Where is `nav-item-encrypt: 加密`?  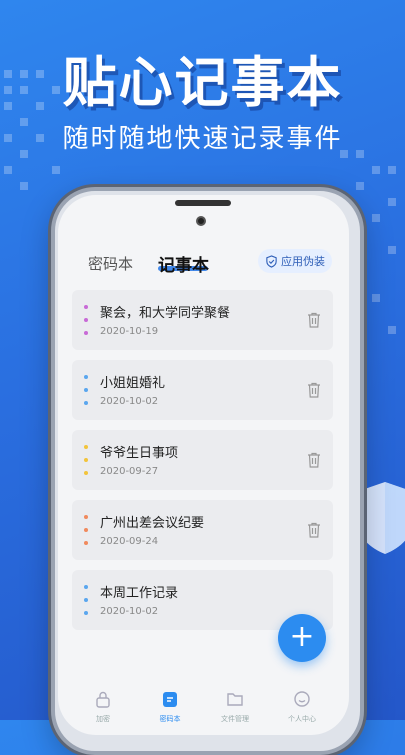 nav-item-encrypt: 加密 is located at coordinates (103, 707).